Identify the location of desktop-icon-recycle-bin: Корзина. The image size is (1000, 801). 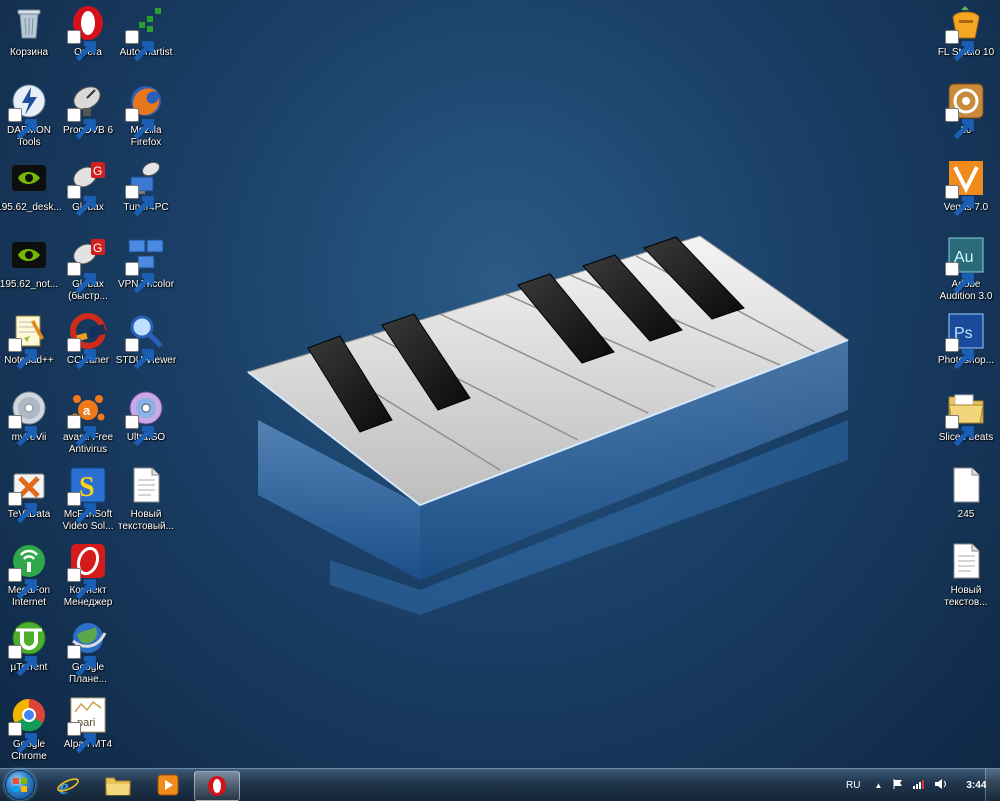
(30, 39).